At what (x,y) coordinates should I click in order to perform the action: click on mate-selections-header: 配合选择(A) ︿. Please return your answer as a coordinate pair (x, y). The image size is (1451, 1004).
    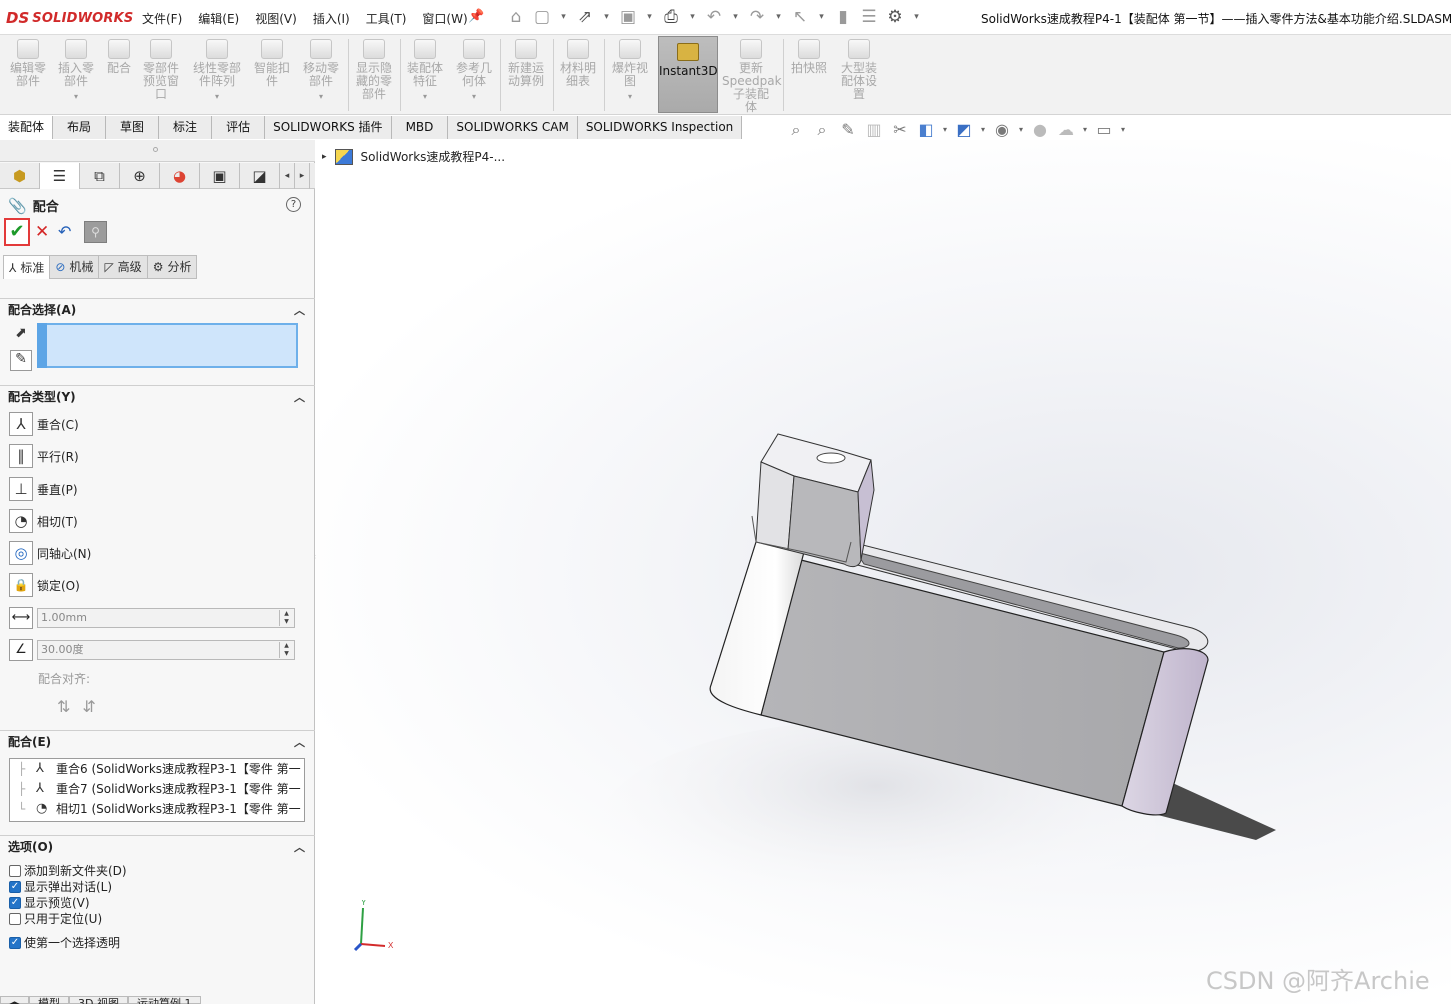
    Looking at the image, I should click on (157, 308).